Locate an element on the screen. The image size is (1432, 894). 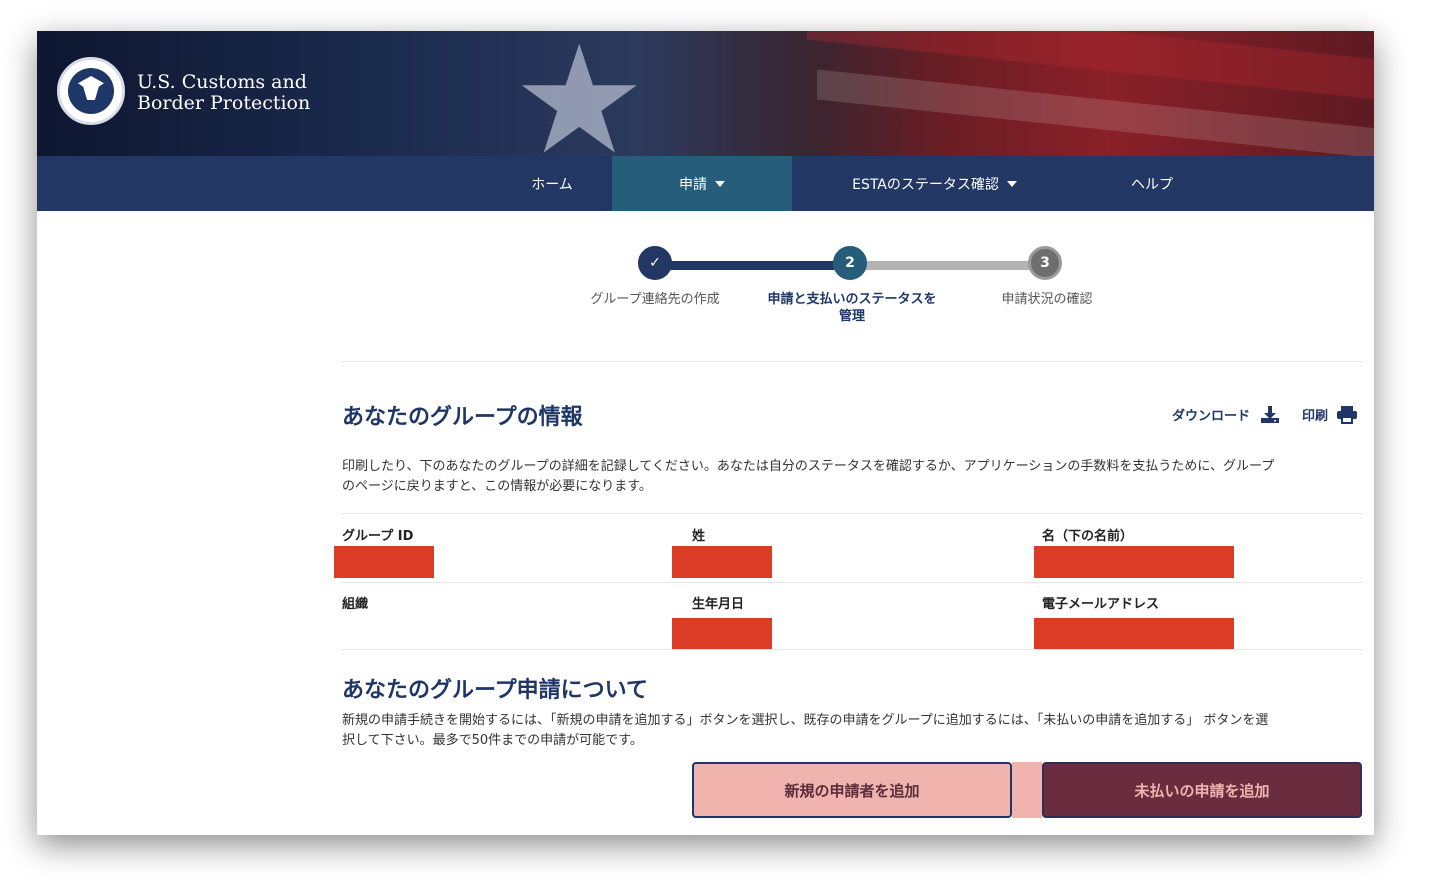
last-name-label: 姓 is located at coordinates (699, 536).